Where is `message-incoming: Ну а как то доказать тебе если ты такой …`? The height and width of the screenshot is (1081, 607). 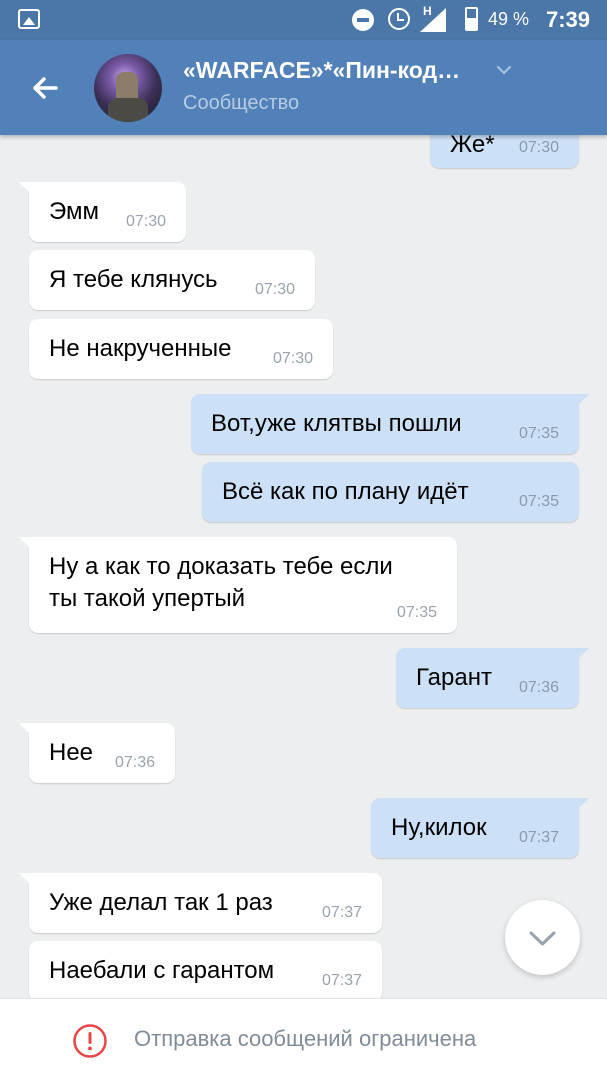 message-incoming: Ну а как то доказать тебе если ты такой … is located at coordinates (238, 585).